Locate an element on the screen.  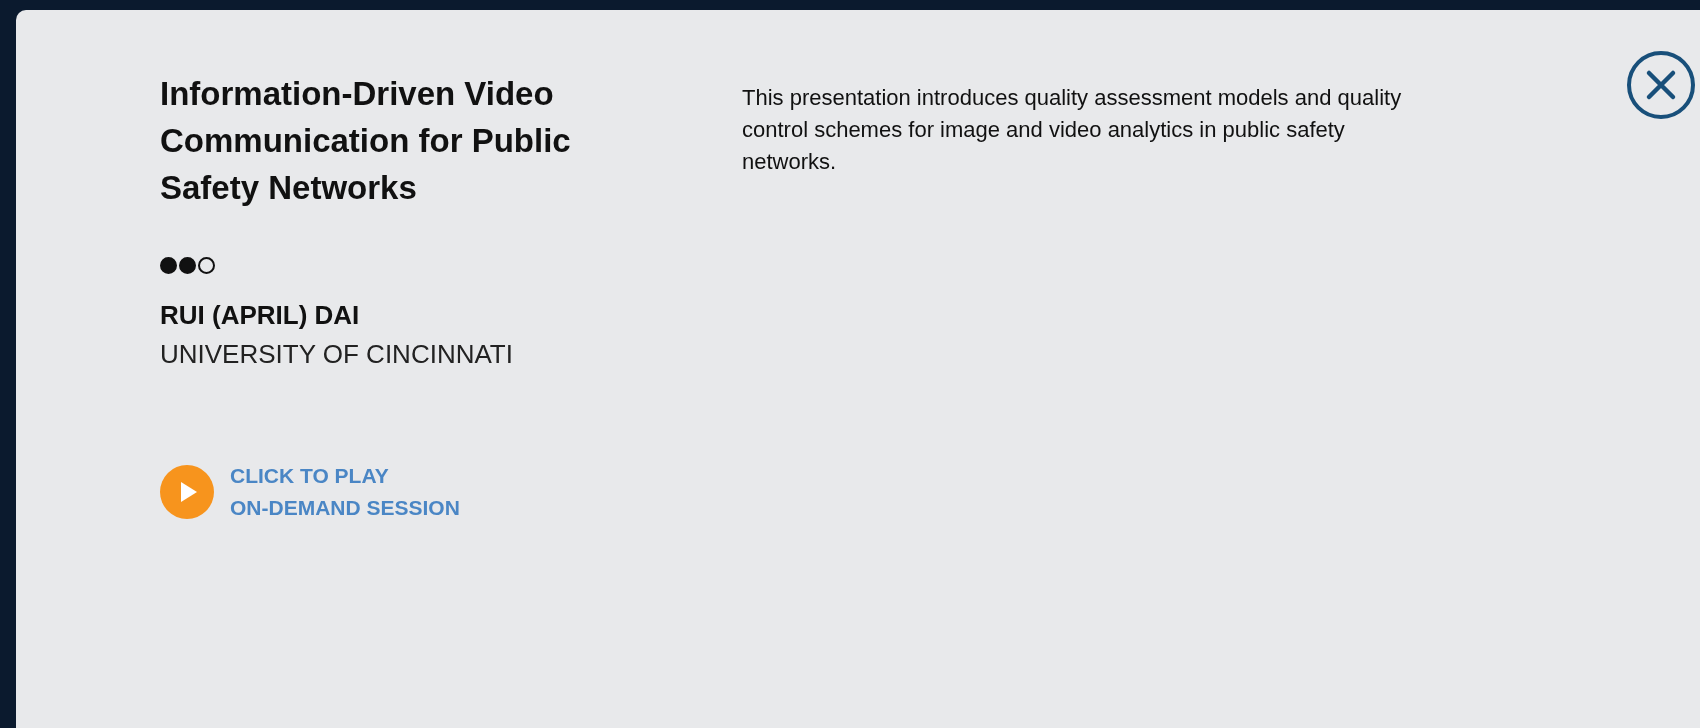
speaker-name: RUI (APRIL) DAI is located at coordinates (260, 315).